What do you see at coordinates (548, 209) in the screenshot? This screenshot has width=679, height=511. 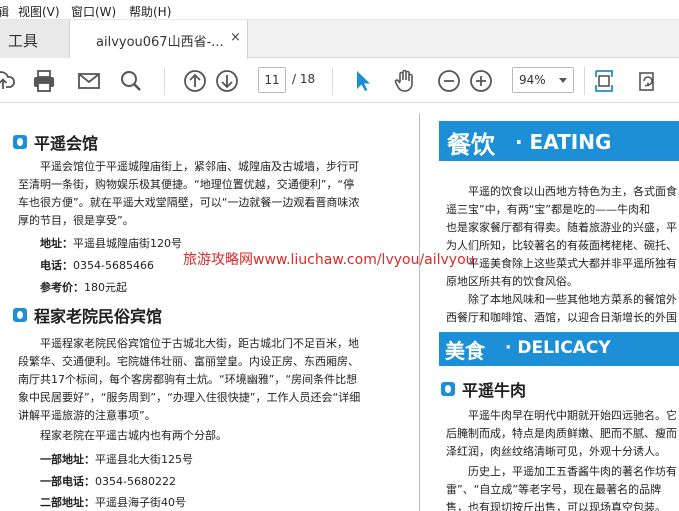 I see `paragraph-line: 遥三宝”中，有两“宝”都是吃的——牛肉和` at bounding box center [548, 209].